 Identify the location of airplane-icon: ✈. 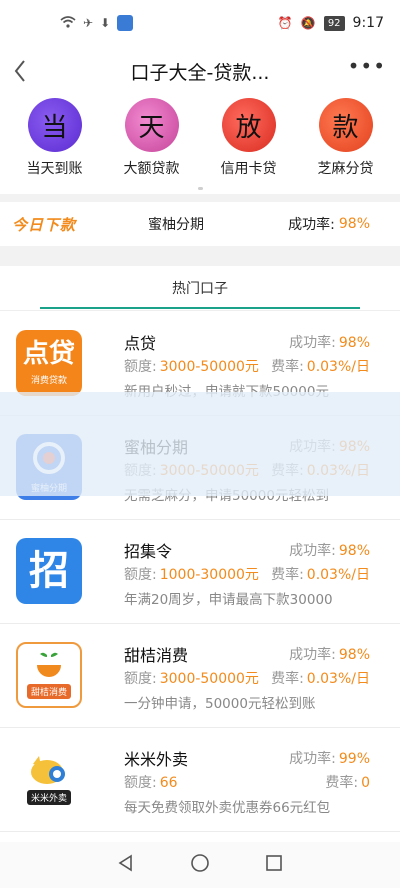
(88, 23).